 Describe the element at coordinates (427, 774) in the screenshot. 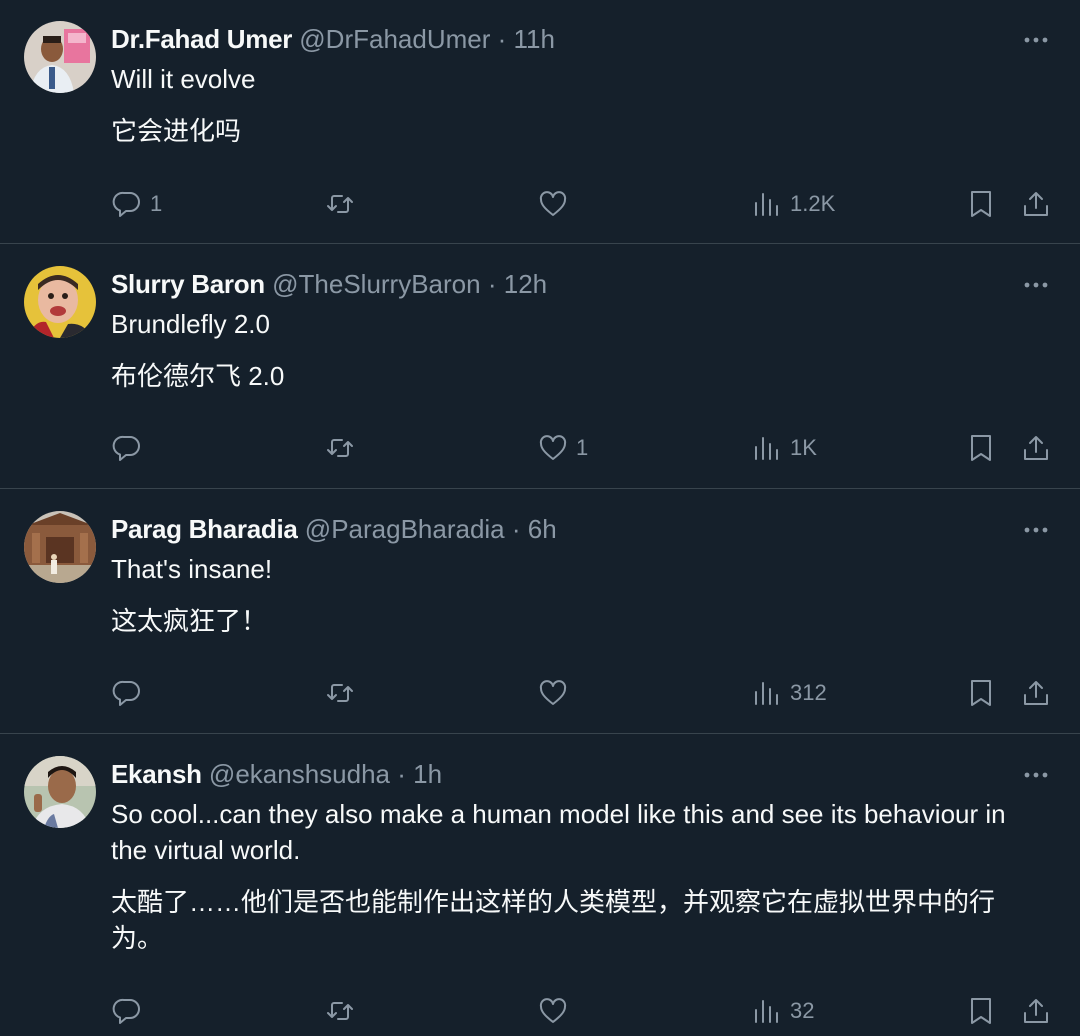

I see `timestamp: 1h` at that location.